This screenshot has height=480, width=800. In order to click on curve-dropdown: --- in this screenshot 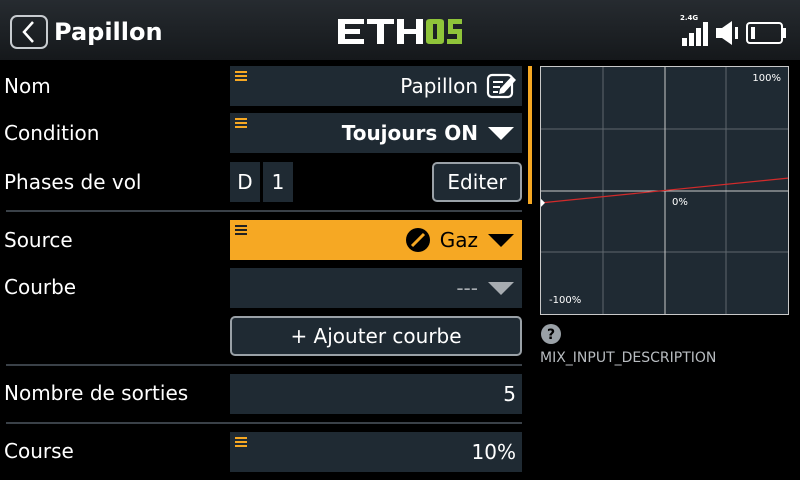, I will do `click(376, 288)`.